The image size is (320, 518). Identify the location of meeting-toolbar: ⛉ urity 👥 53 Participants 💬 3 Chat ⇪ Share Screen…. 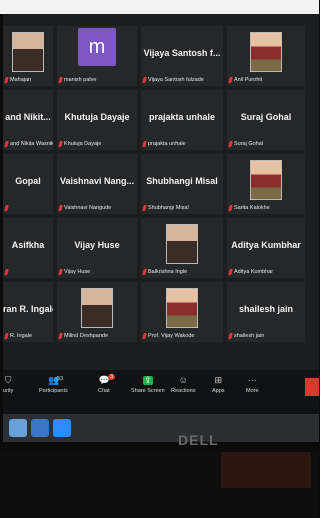
(161, 392).